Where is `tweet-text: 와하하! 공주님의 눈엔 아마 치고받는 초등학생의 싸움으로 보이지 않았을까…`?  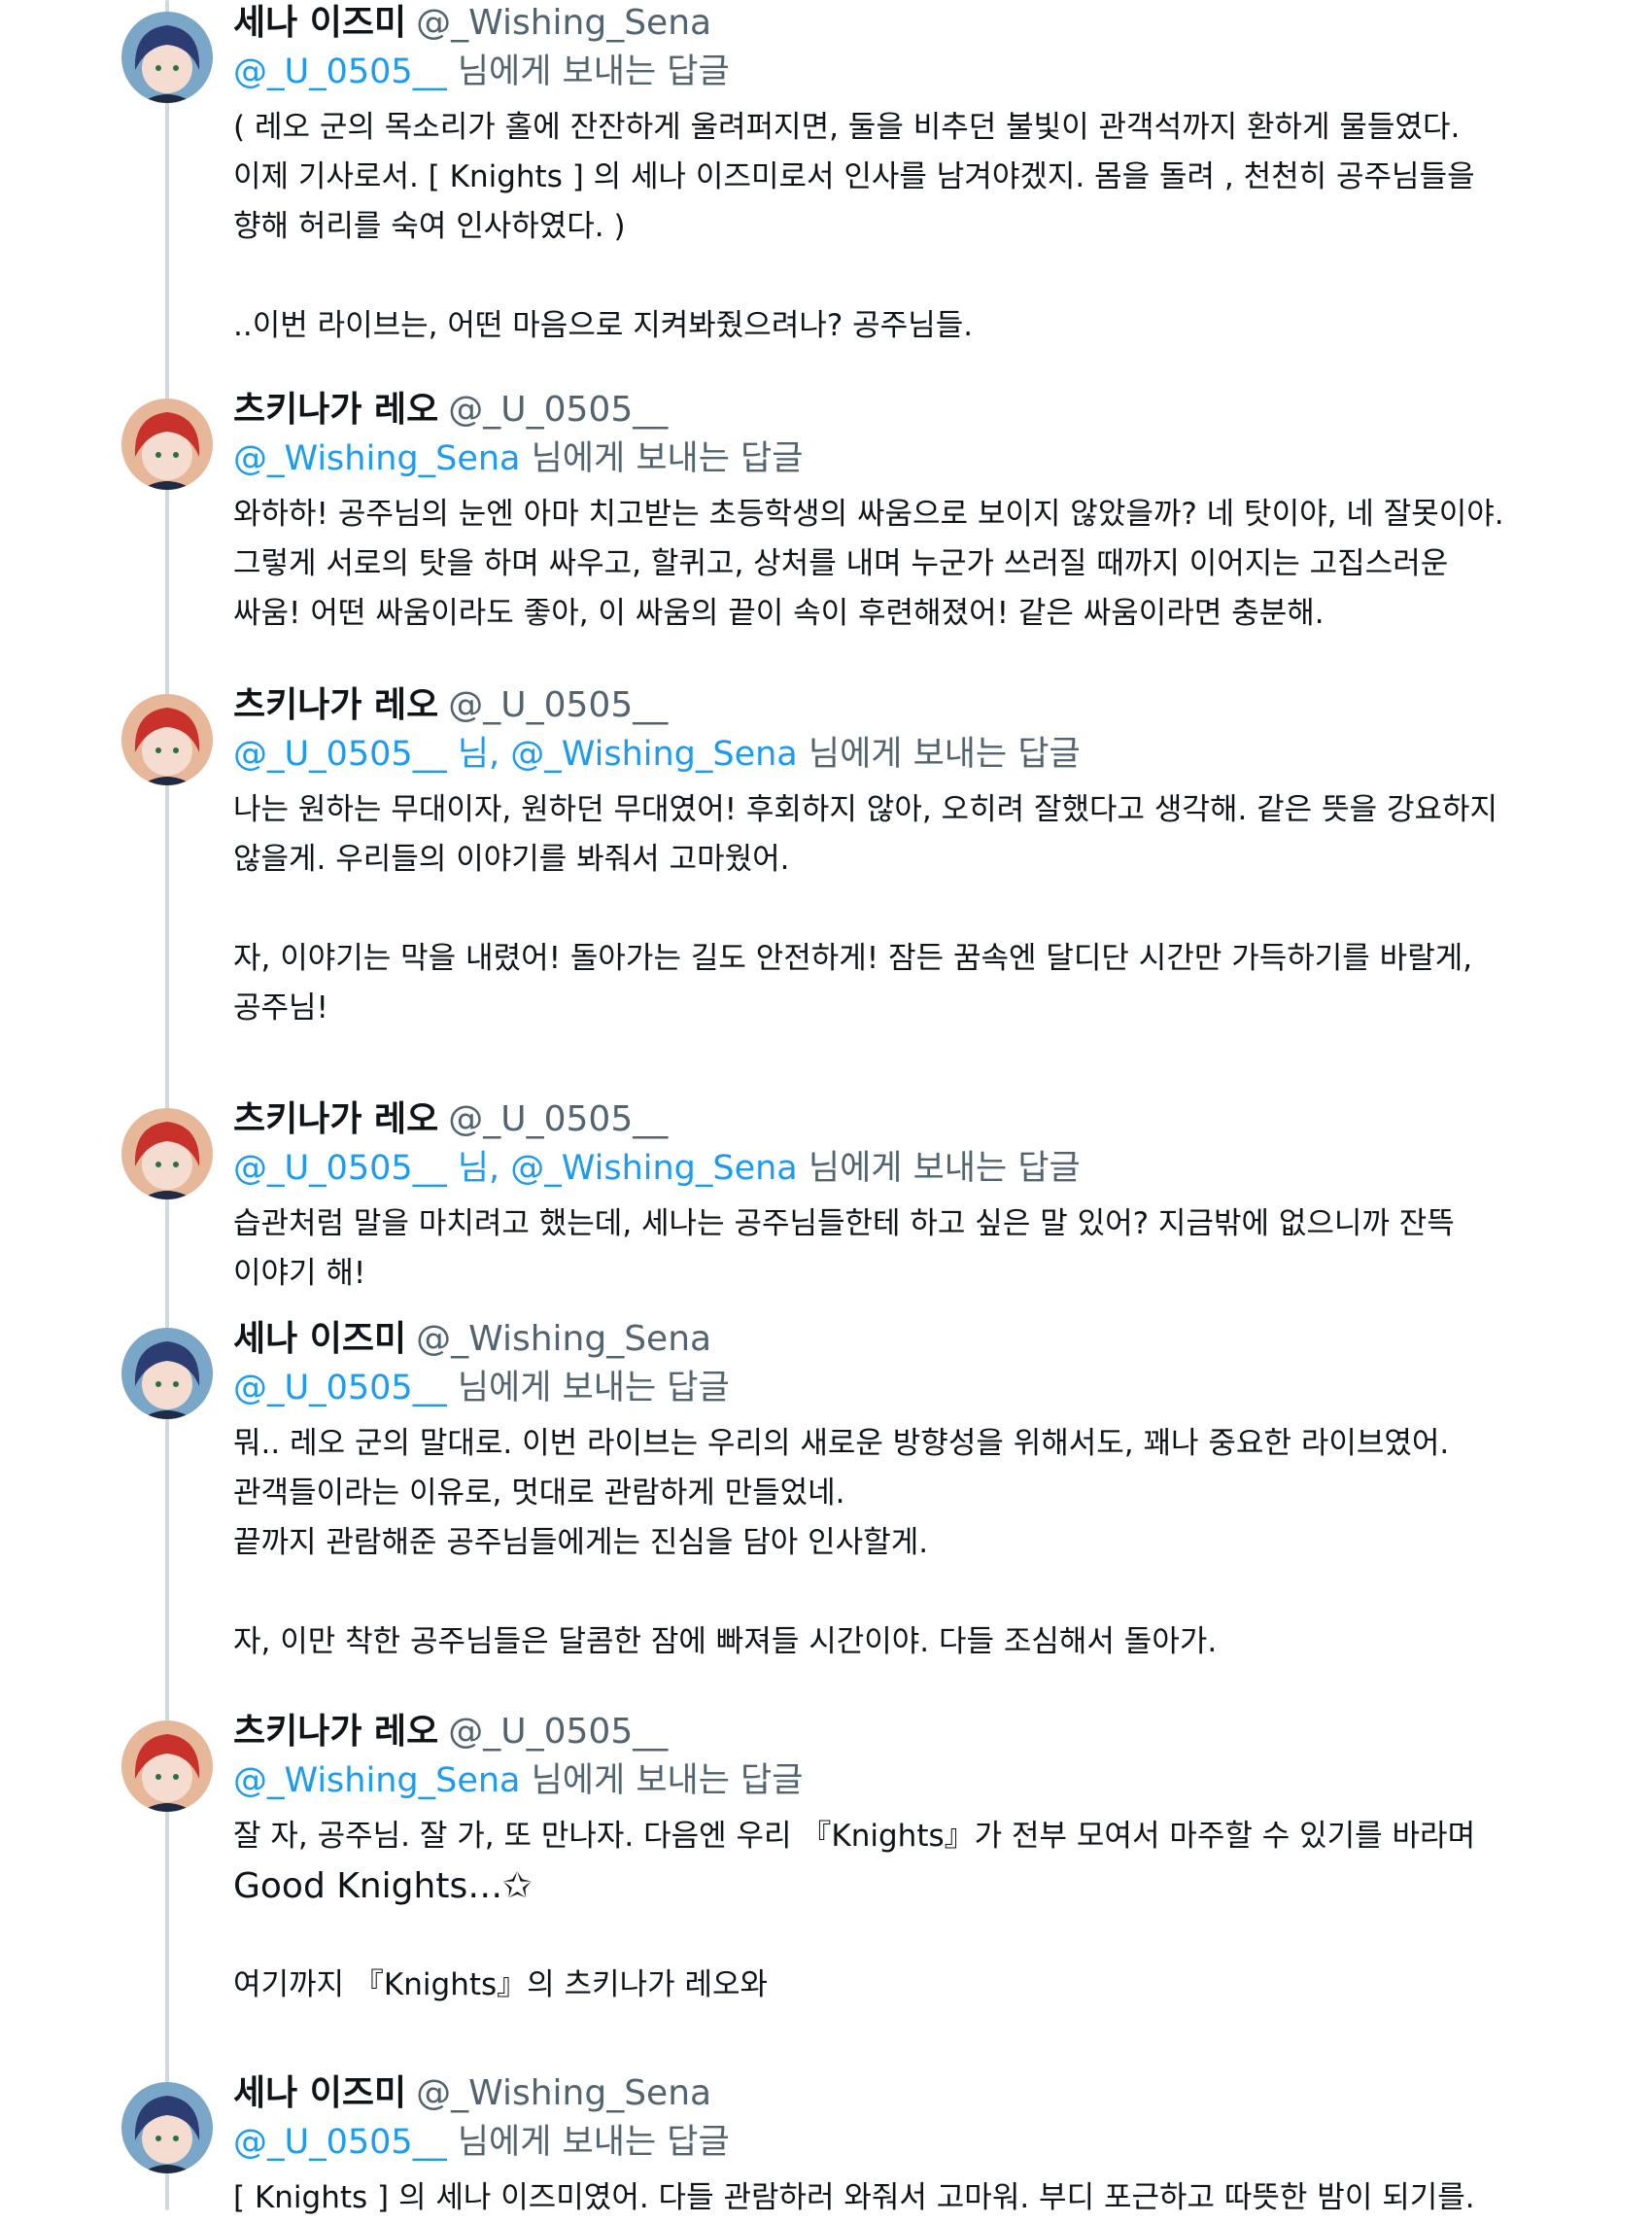 tweet-text: 와하하! 공주님의 눈엔 아마 치고받는 초등학생의 싸움으로 보이지 않았을까… is located at coordinates (892, 564).